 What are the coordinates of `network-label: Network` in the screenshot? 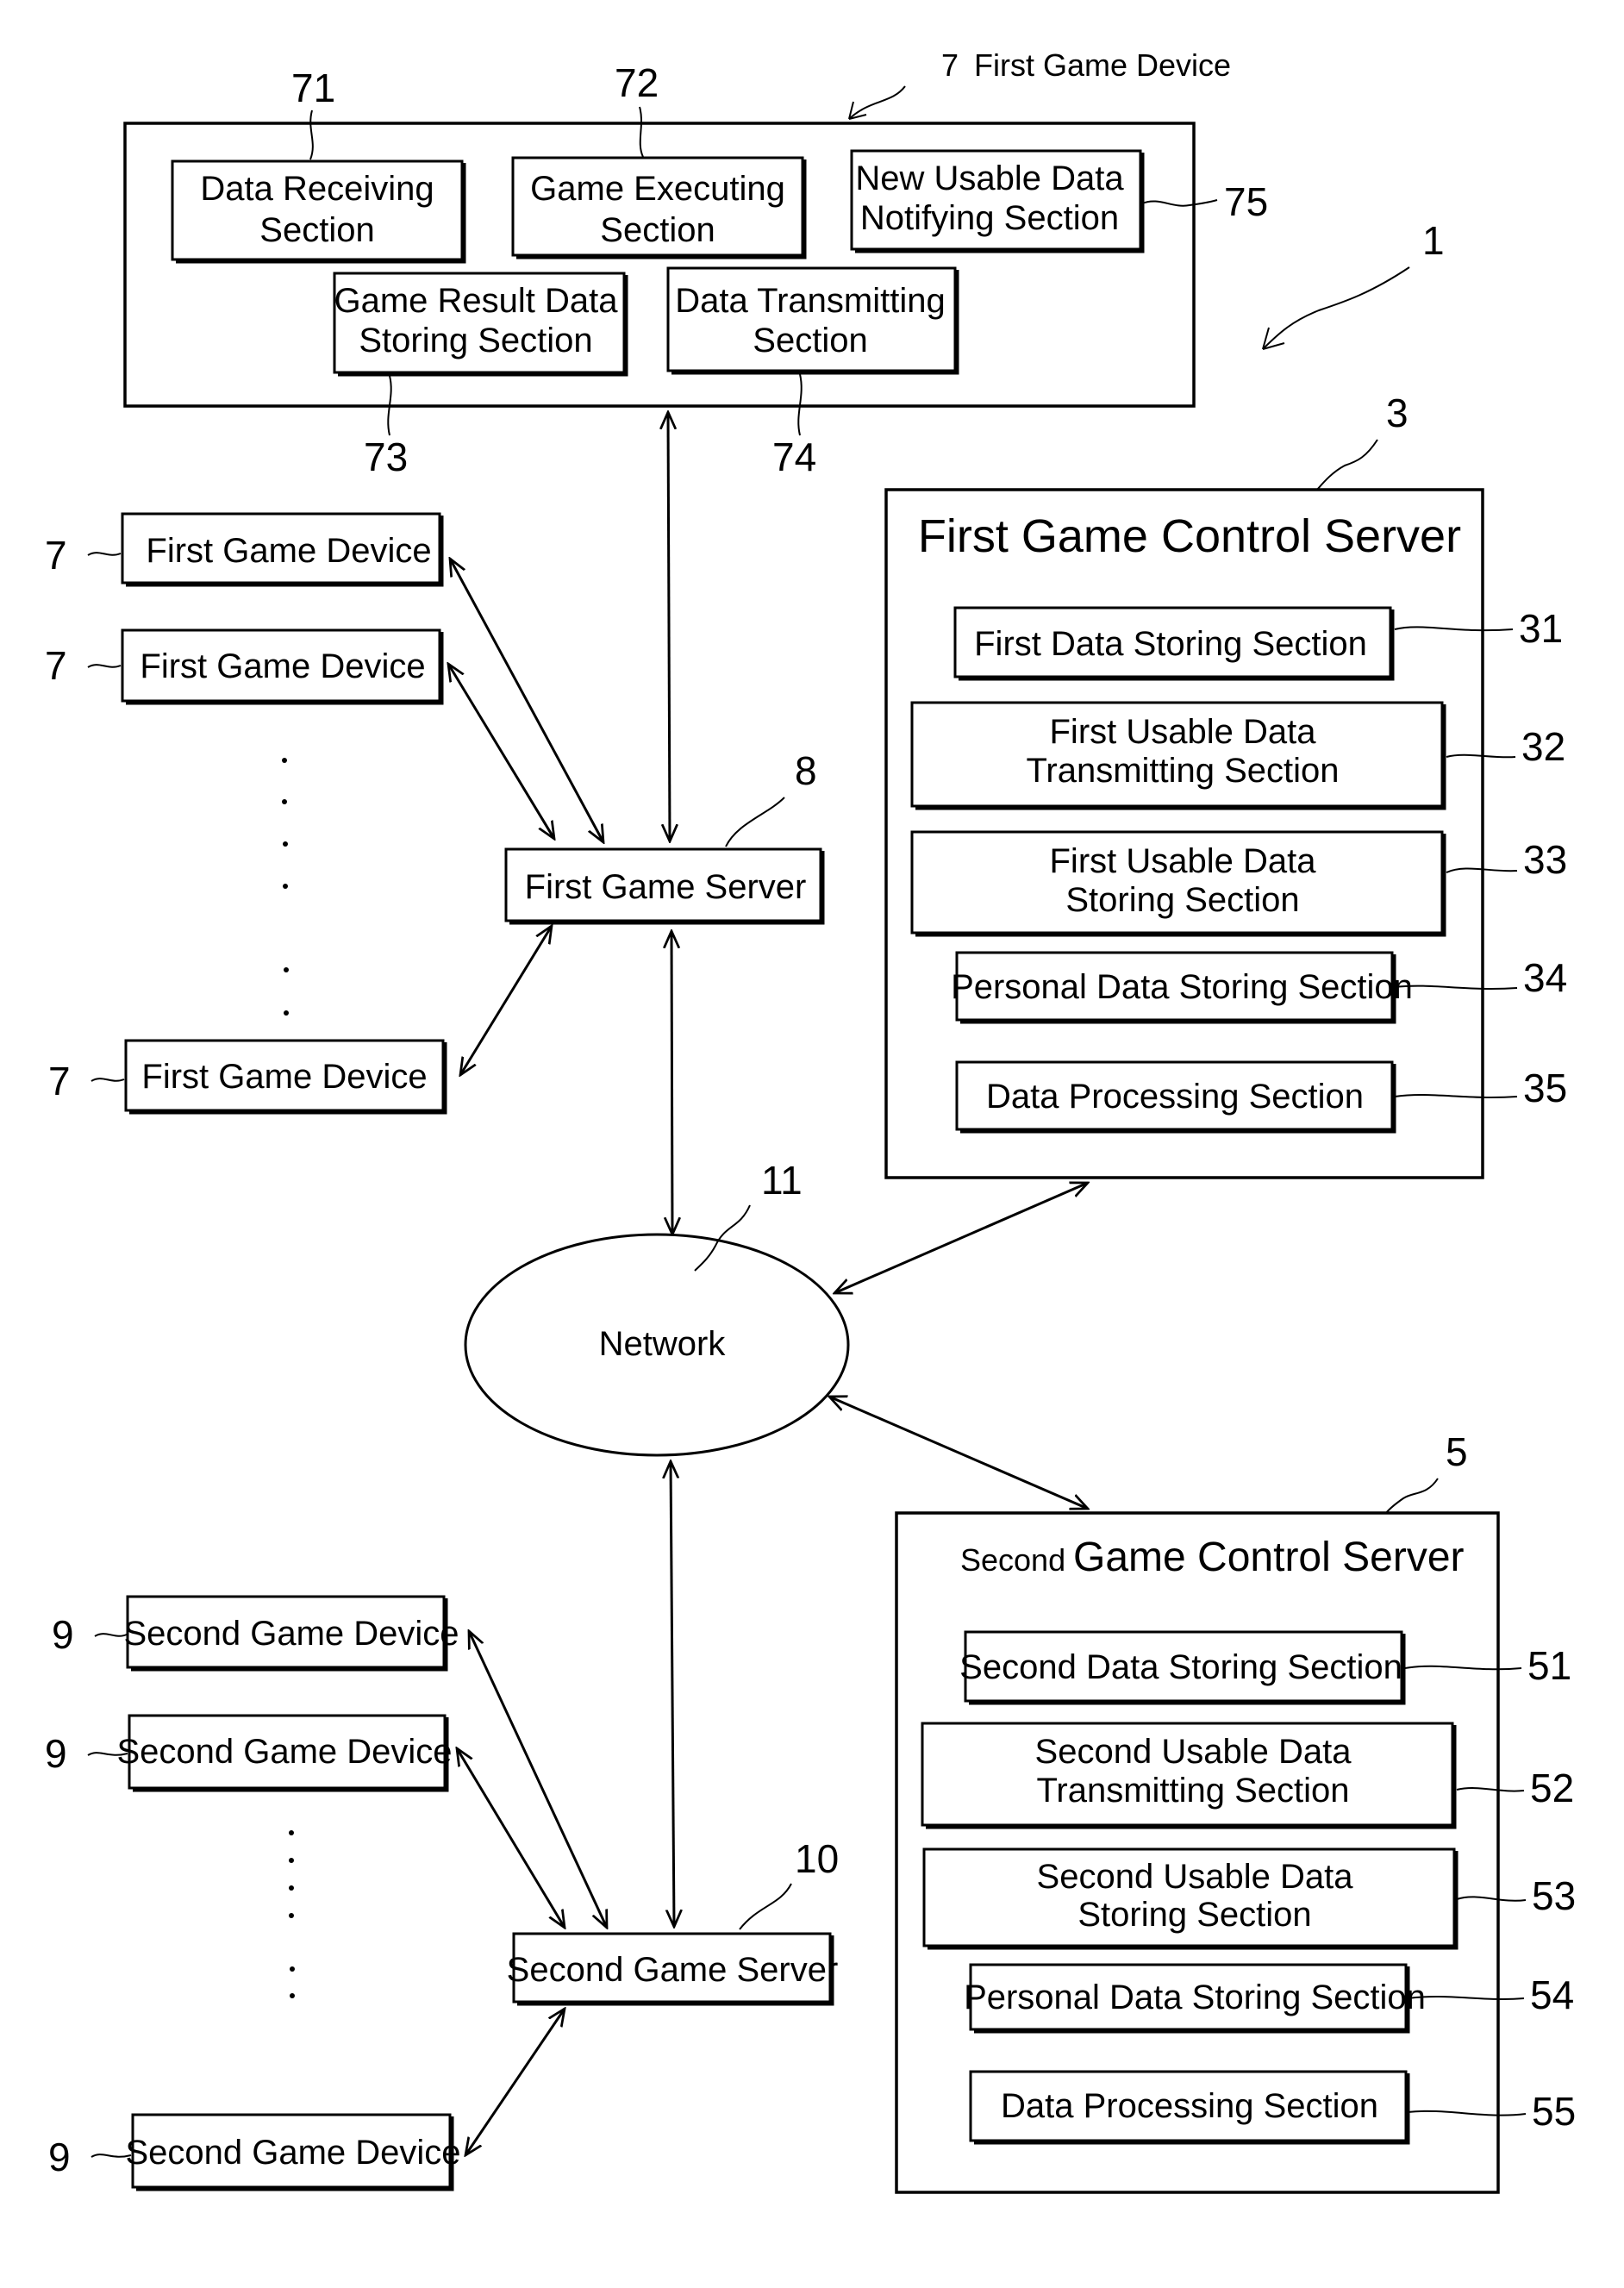 It's located at (663, 1344).